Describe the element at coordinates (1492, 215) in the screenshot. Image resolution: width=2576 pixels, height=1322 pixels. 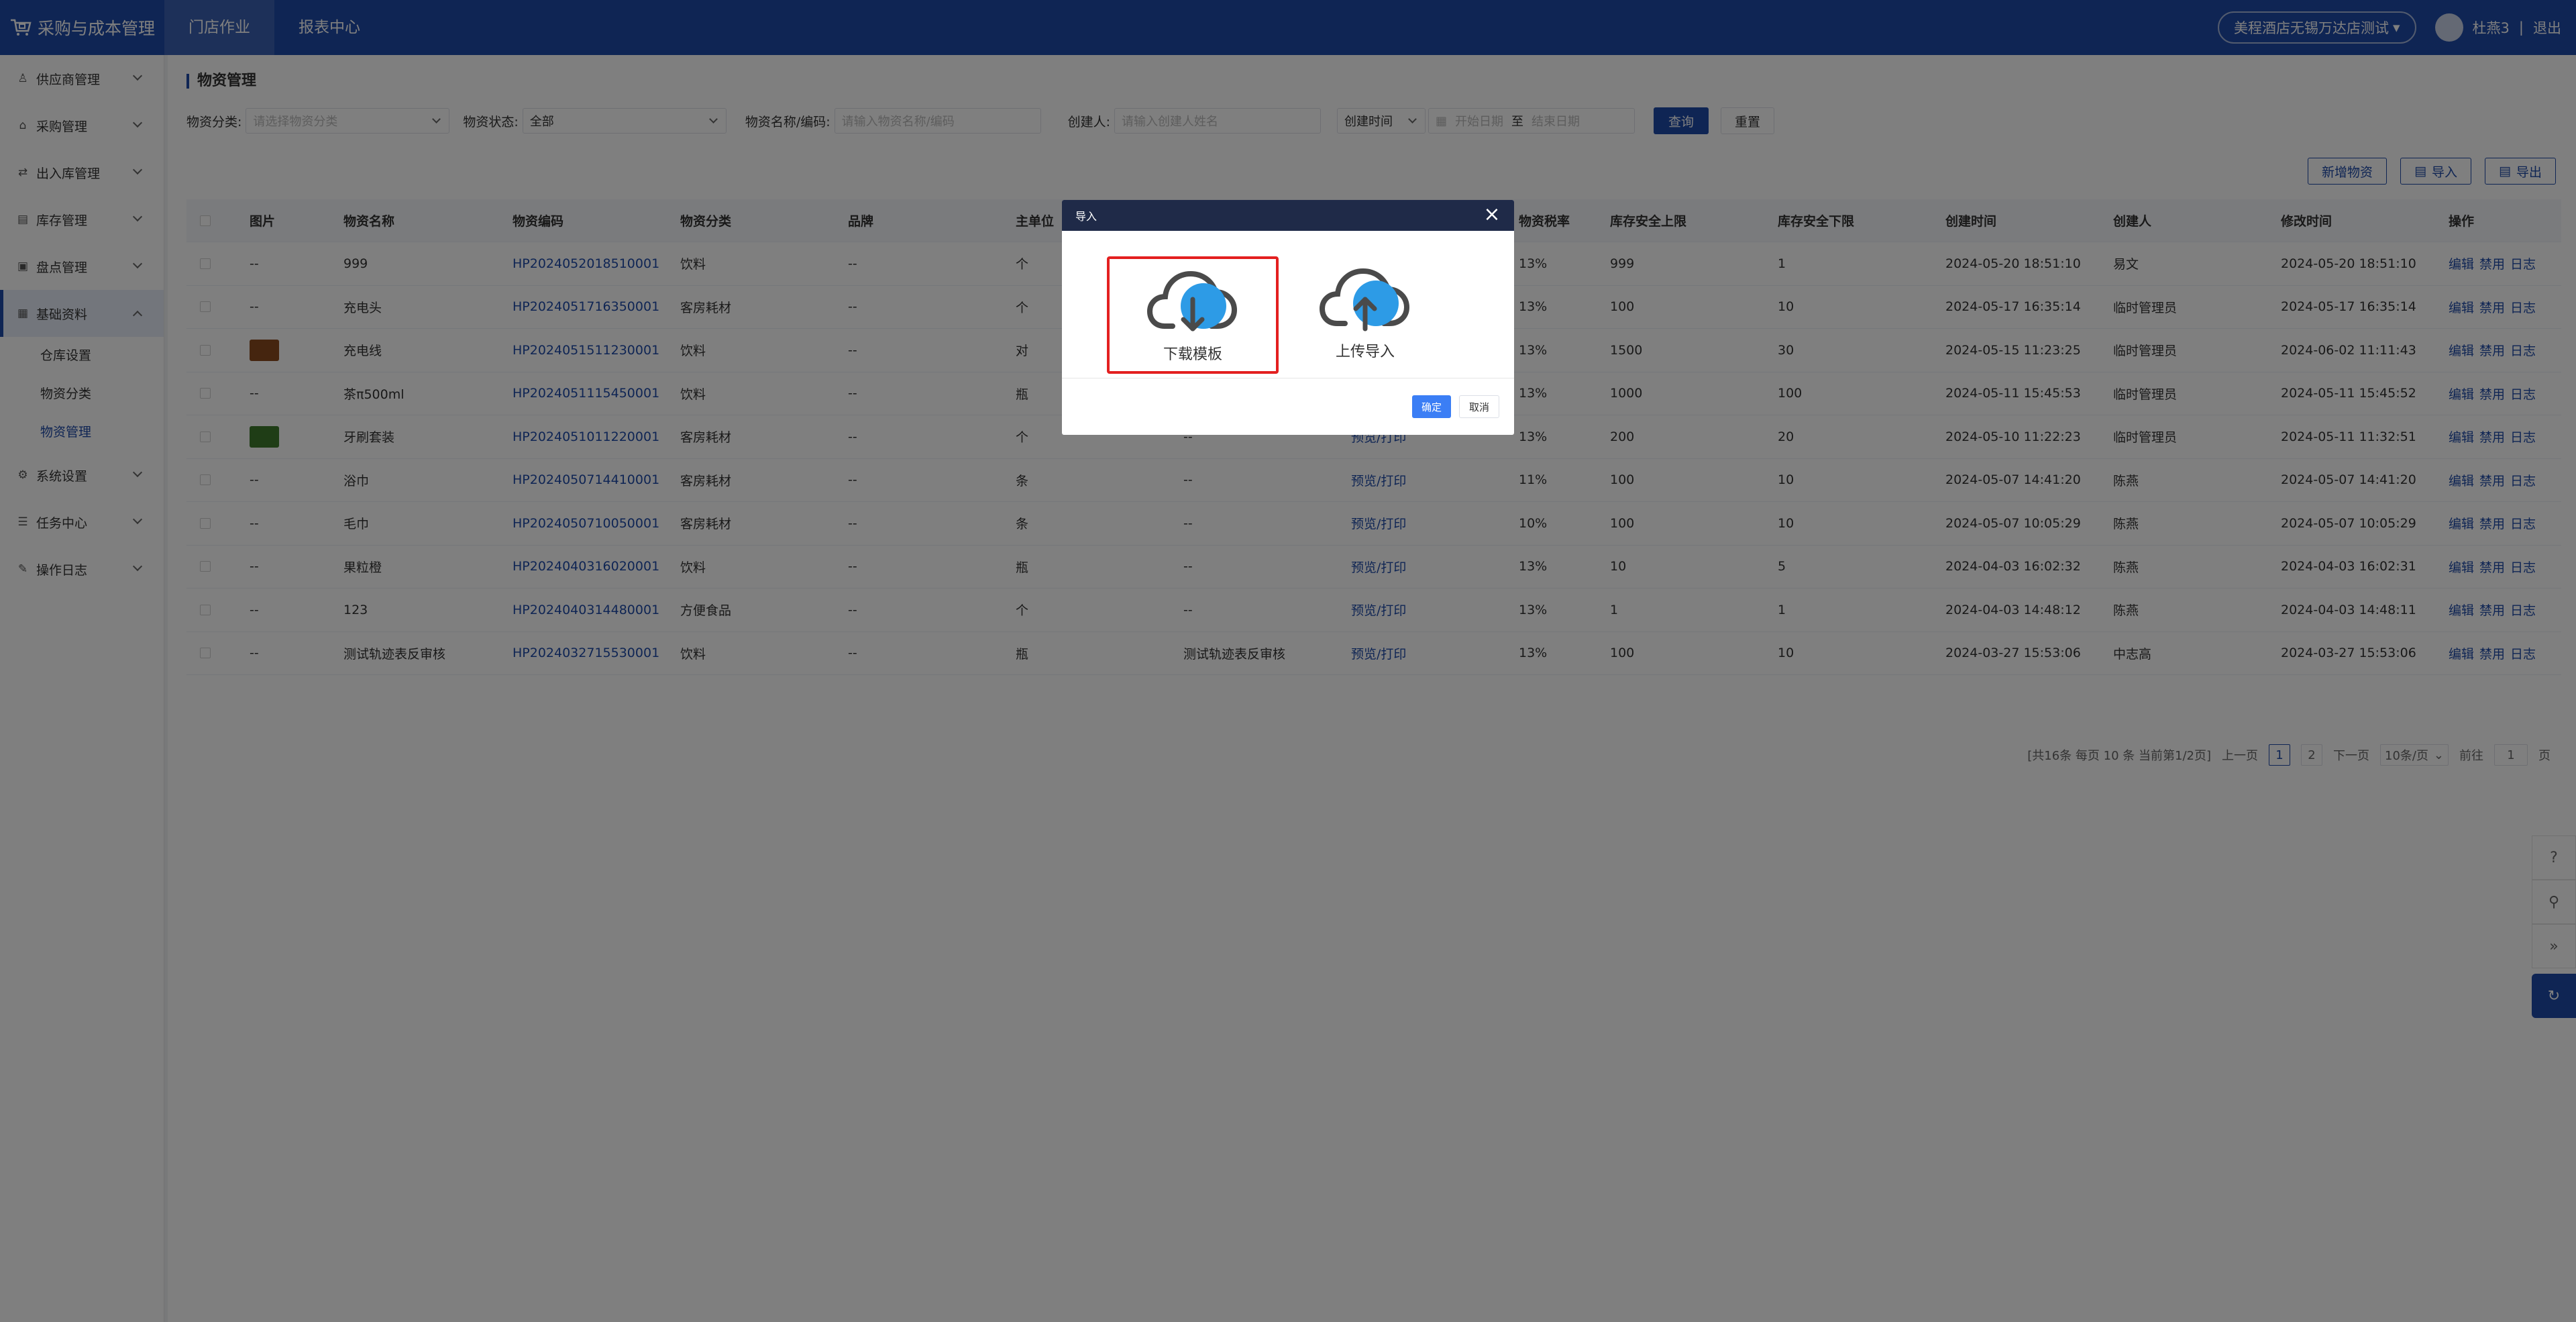
I see `close-icon: ×` at that location.